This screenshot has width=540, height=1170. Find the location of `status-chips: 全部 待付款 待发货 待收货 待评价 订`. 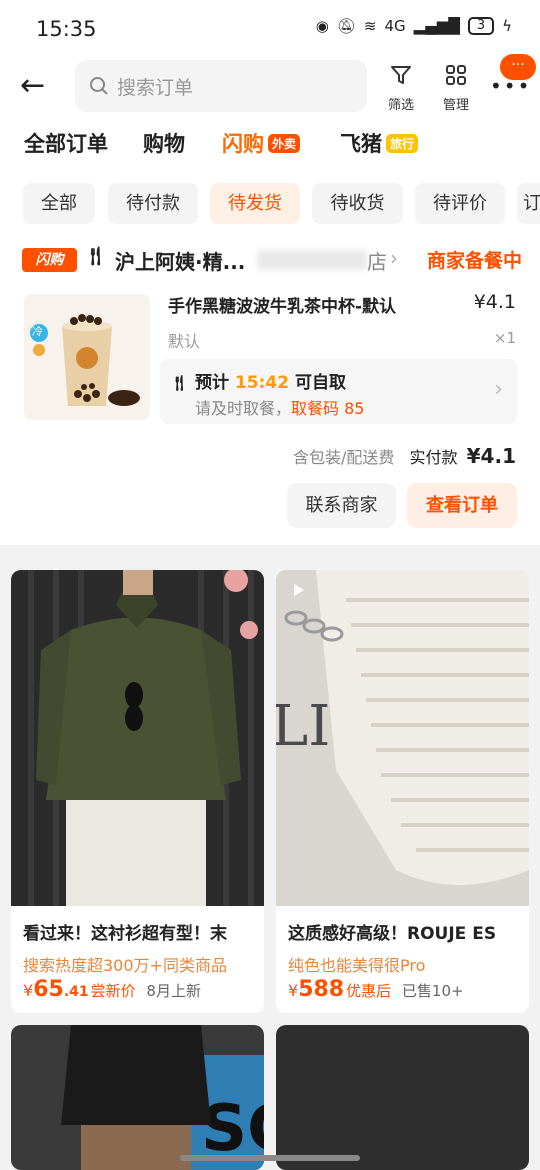

status-chips: 全部 待付款 待发货 待收货 待评价 订 is located at coordinates (270, 204).